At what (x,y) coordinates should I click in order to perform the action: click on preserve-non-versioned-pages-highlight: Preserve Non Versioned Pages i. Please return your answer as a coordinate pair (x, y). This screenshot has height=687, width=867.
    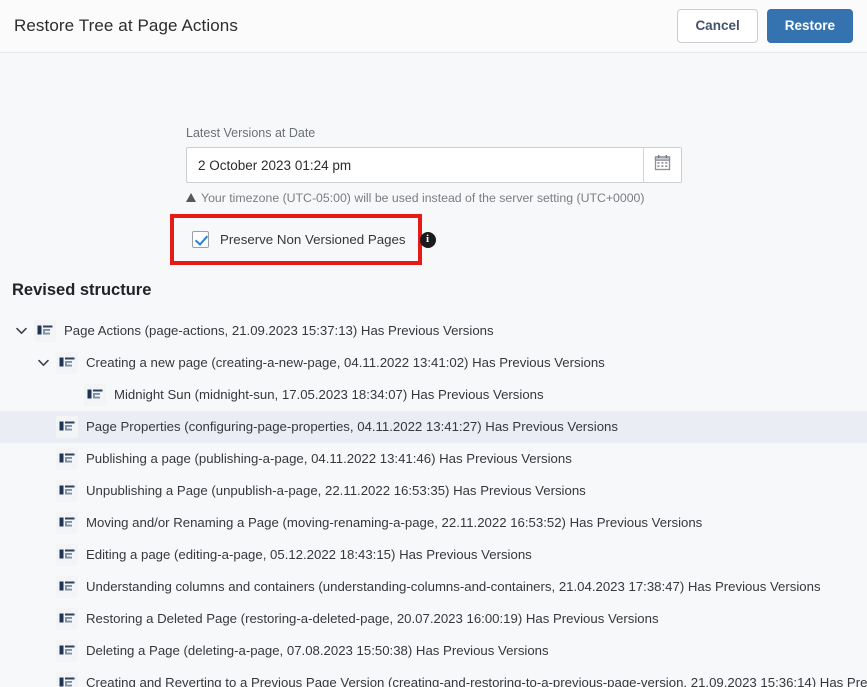
    Looking at the image, I should click on (303, 239).